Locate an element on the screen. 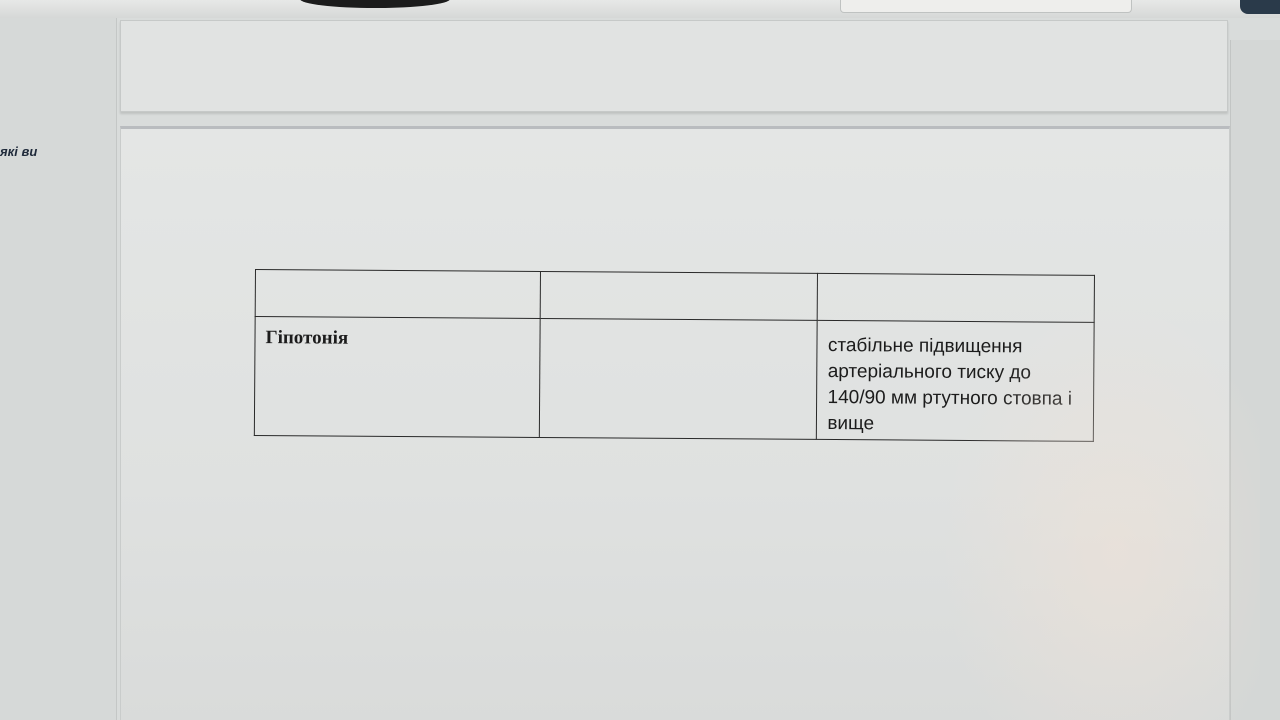 The width and height of the screenshot is (1280, 720). obscured-toolbar-area is located at coordinates (375, 4).